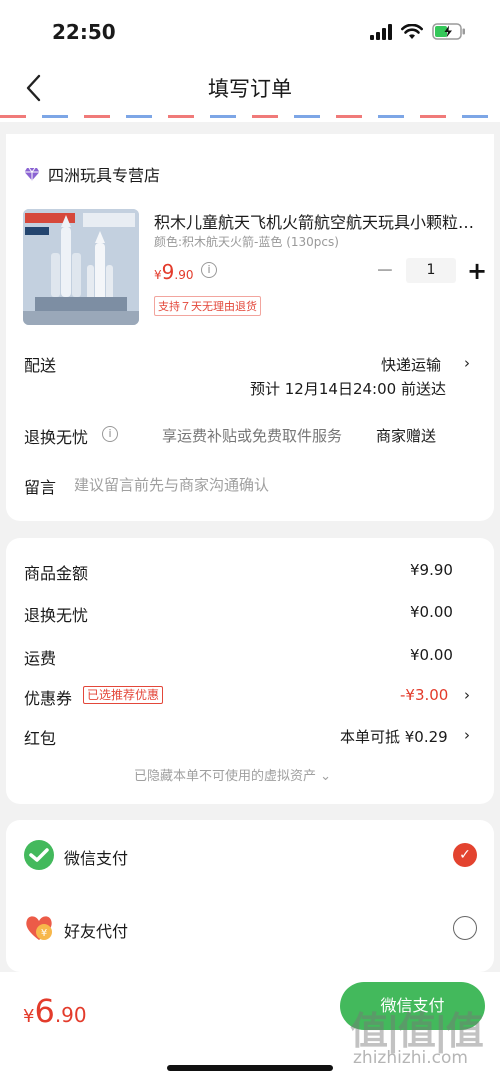 Image resolution: width=500 pixels, height=1082 pixels. Describe the element at coordinates (465, 928) in the screenshot. I see `friend-pay-radio` at that location.